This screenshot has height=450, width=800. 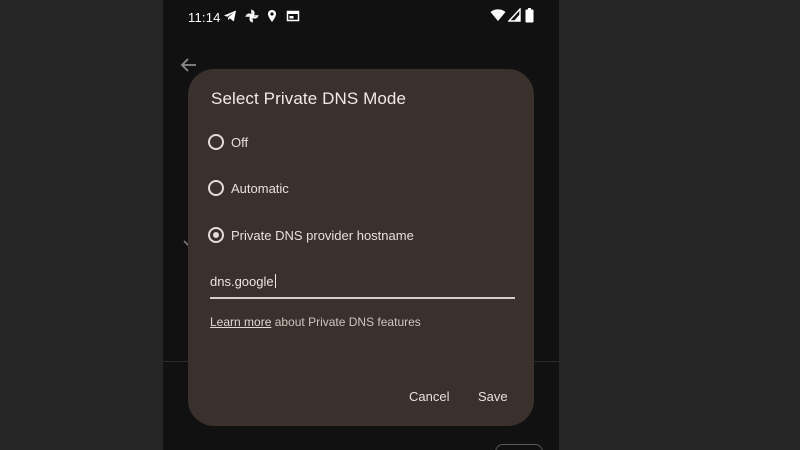 What do you see at coordinates (322, 235) in the screenshot?
I see `radio-label-hostname: Private DNS provider hostname` at bounding box center [322, 235].